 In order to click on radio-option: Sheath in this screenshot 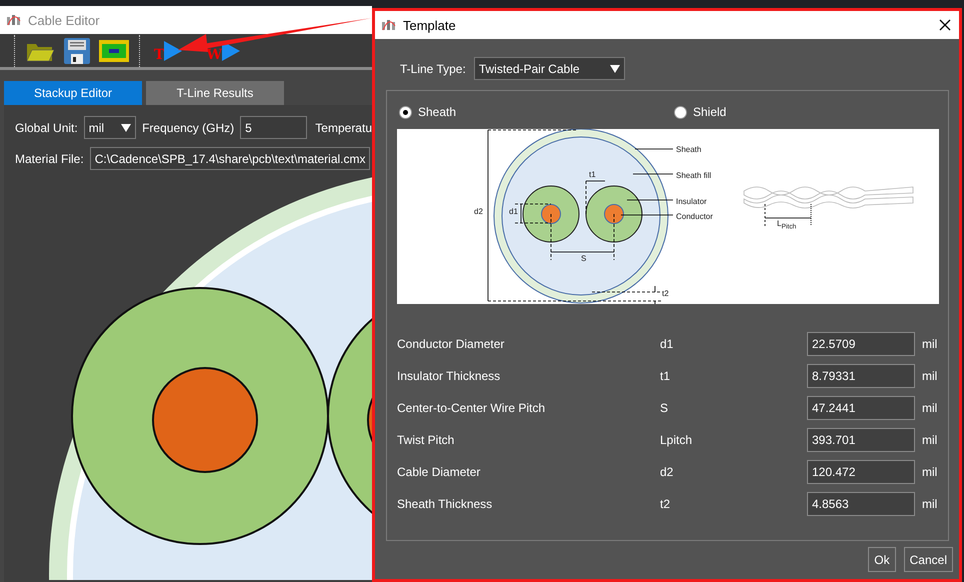, I will do `click(536, 112)`.